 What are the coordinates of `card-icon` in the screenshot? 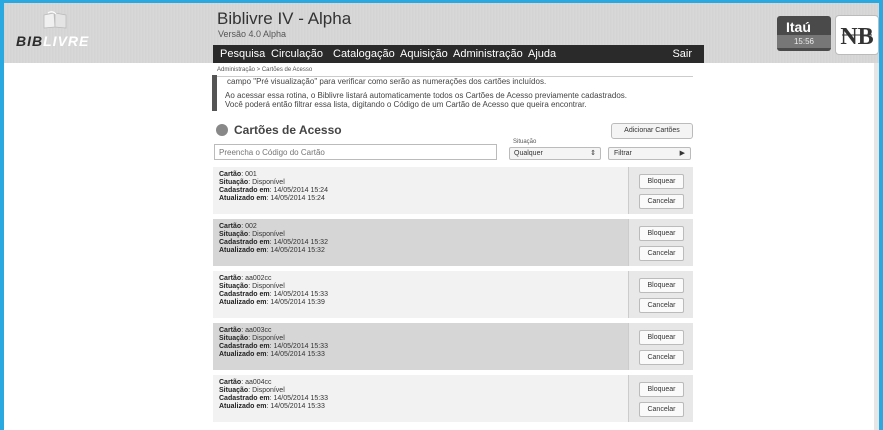 It's located at (222, 130).